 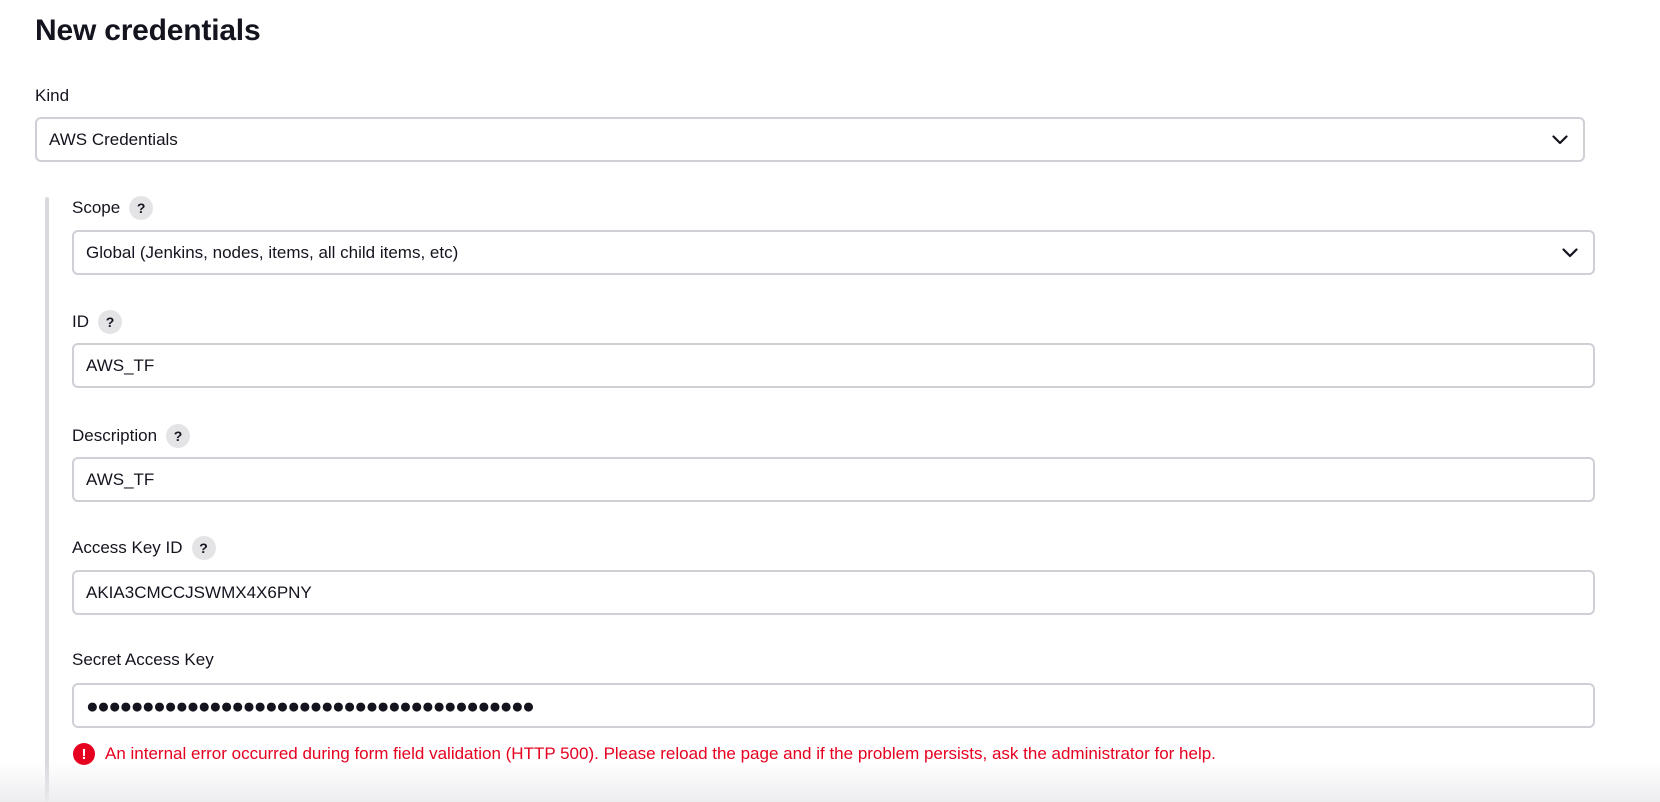 I want to click on description-input: AWS_TF, so click(x=833, y=479).